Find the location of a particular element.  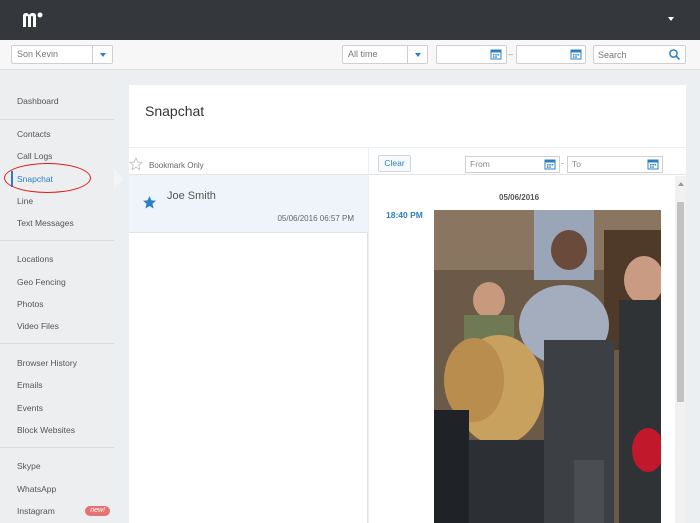

sidebar-item-label: Browser History is located at coordinates (47, 363).